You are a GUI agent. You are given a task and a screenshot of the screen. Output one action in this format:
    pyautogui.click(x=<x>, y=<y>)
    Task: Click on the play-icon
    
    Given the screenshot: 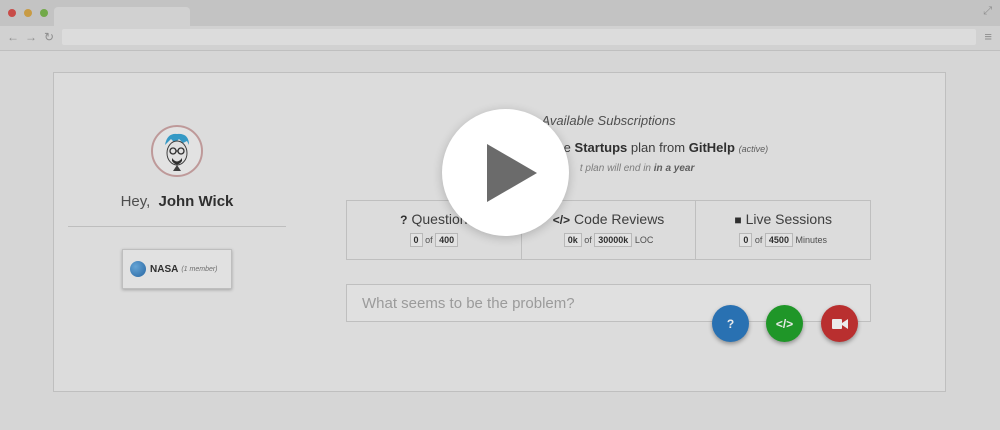 What is the action you would take?
    pyautogui.click(x=512, y=173)
    